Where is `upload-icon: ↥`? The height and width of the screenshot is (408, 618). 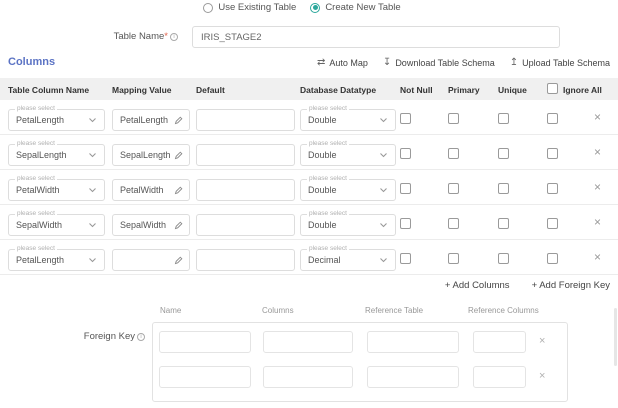 upload-icon: ↥ is located at coordinates (514, 62).